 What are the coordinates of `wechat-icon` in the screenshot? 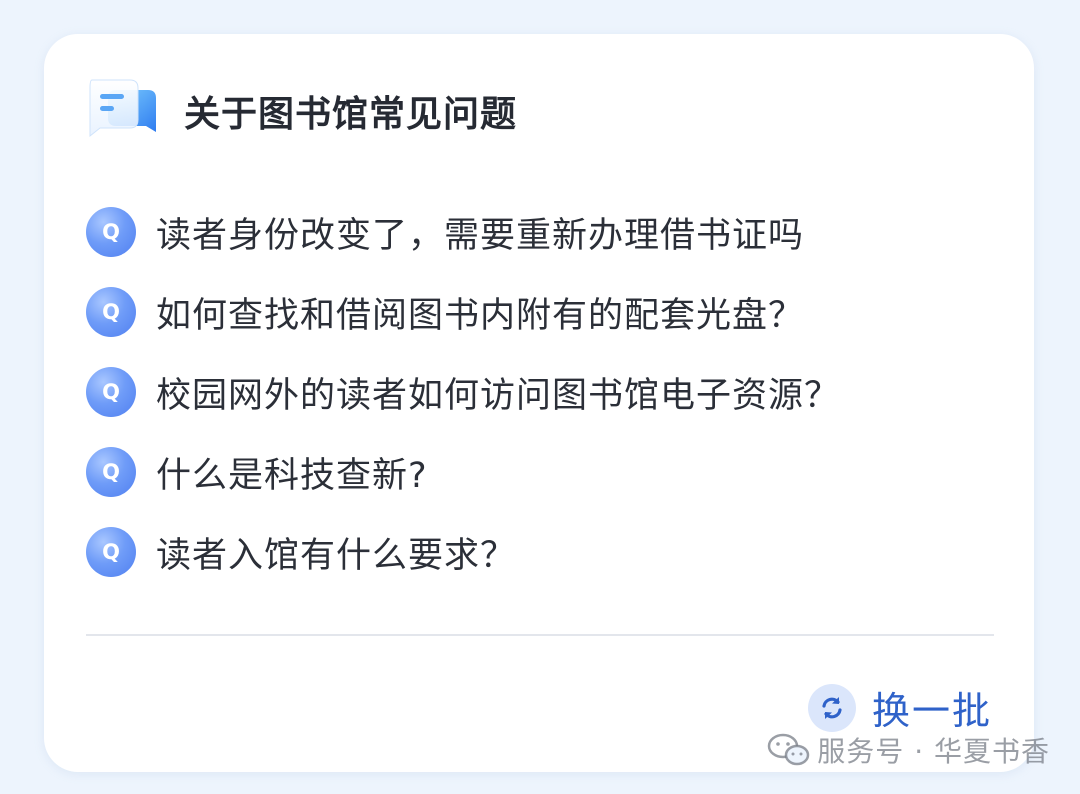 It's located at (789, 749).